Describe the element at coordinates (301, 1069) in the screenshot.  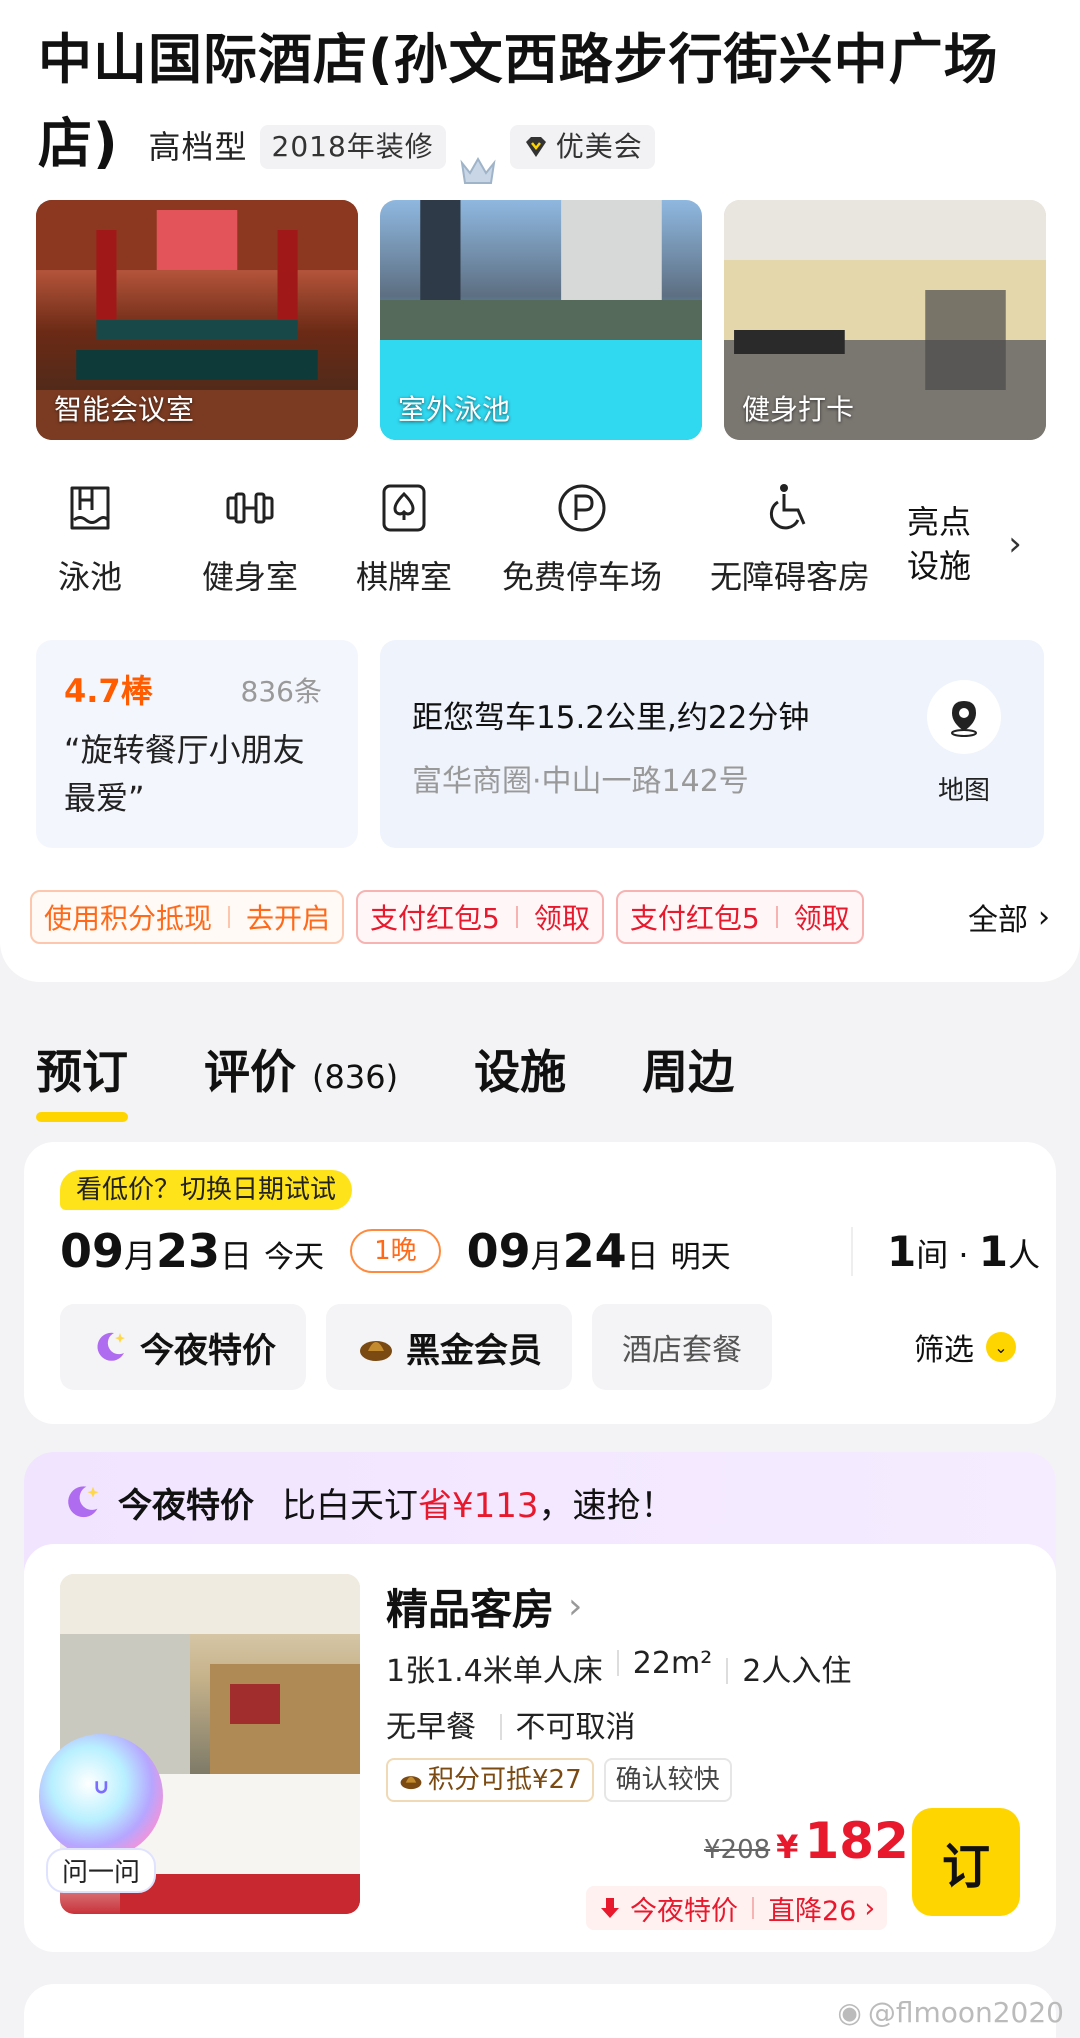
I see `tab-reviews: 评价 (836)` at that location.